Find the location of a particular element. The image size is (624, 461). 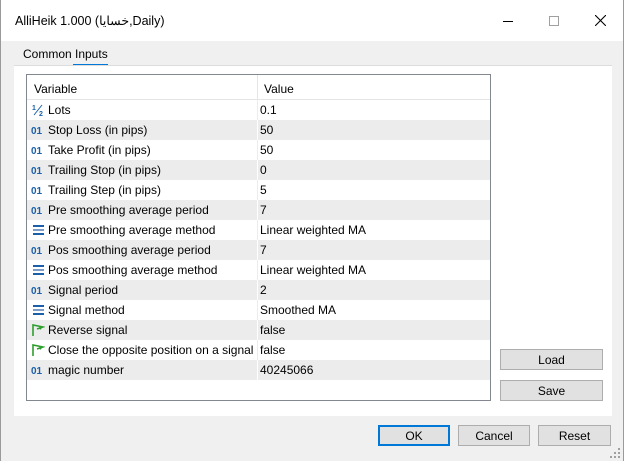

table-row: Reverse signal false is located at coordinates (258, 330).